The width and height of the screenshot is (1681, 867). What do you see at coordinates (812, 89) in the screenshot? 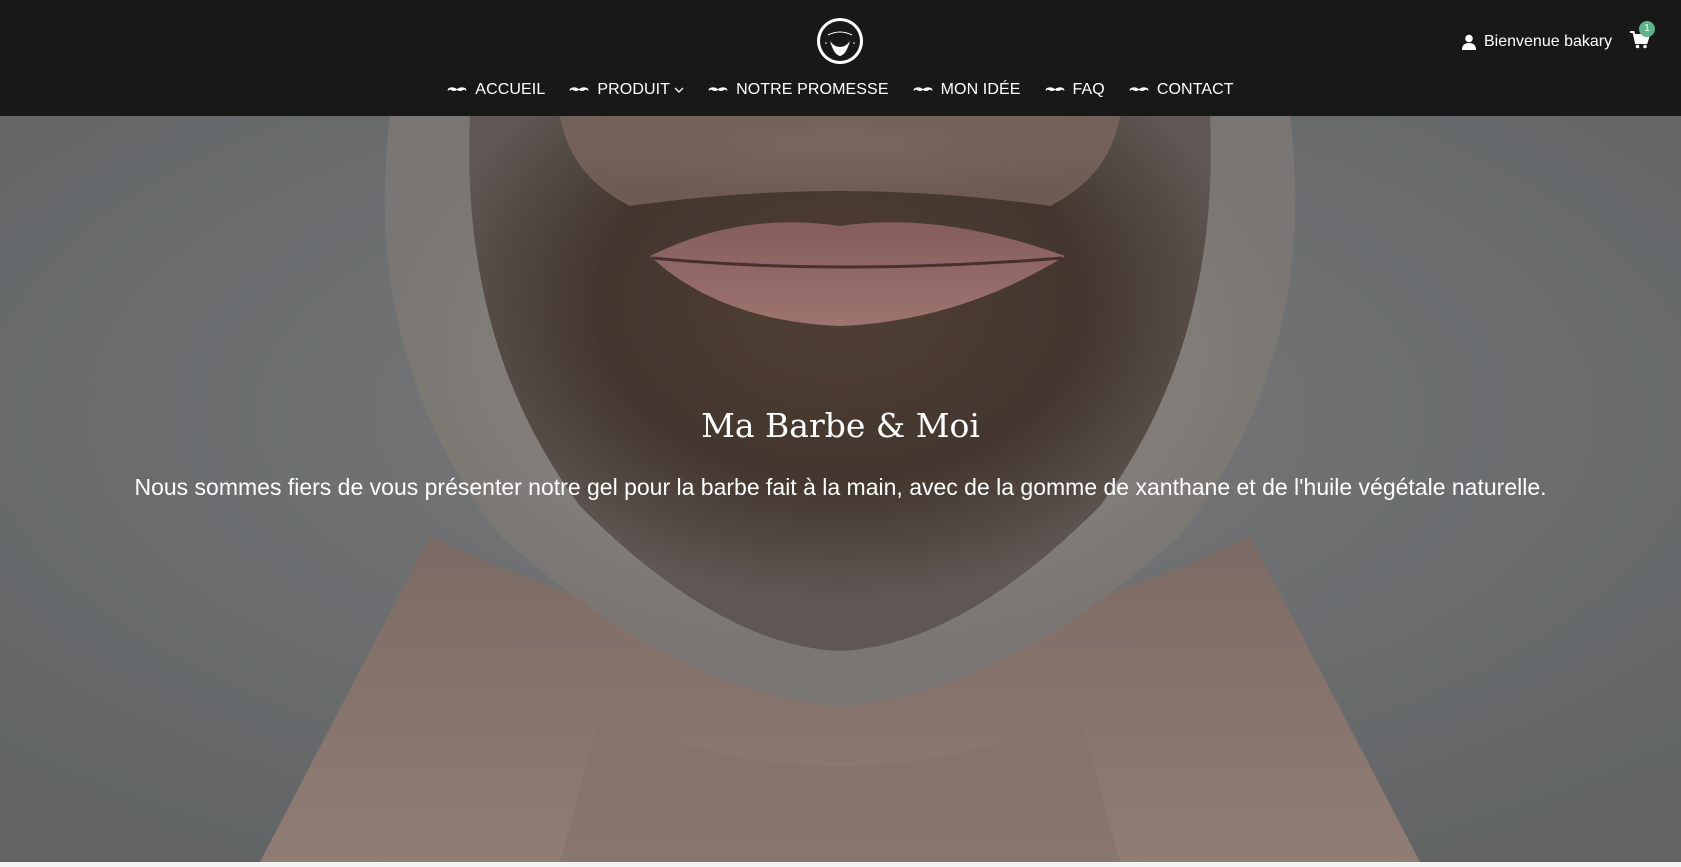
I see `nav-label: NOTRE PROMESSE` at bounding box center [812, 89].